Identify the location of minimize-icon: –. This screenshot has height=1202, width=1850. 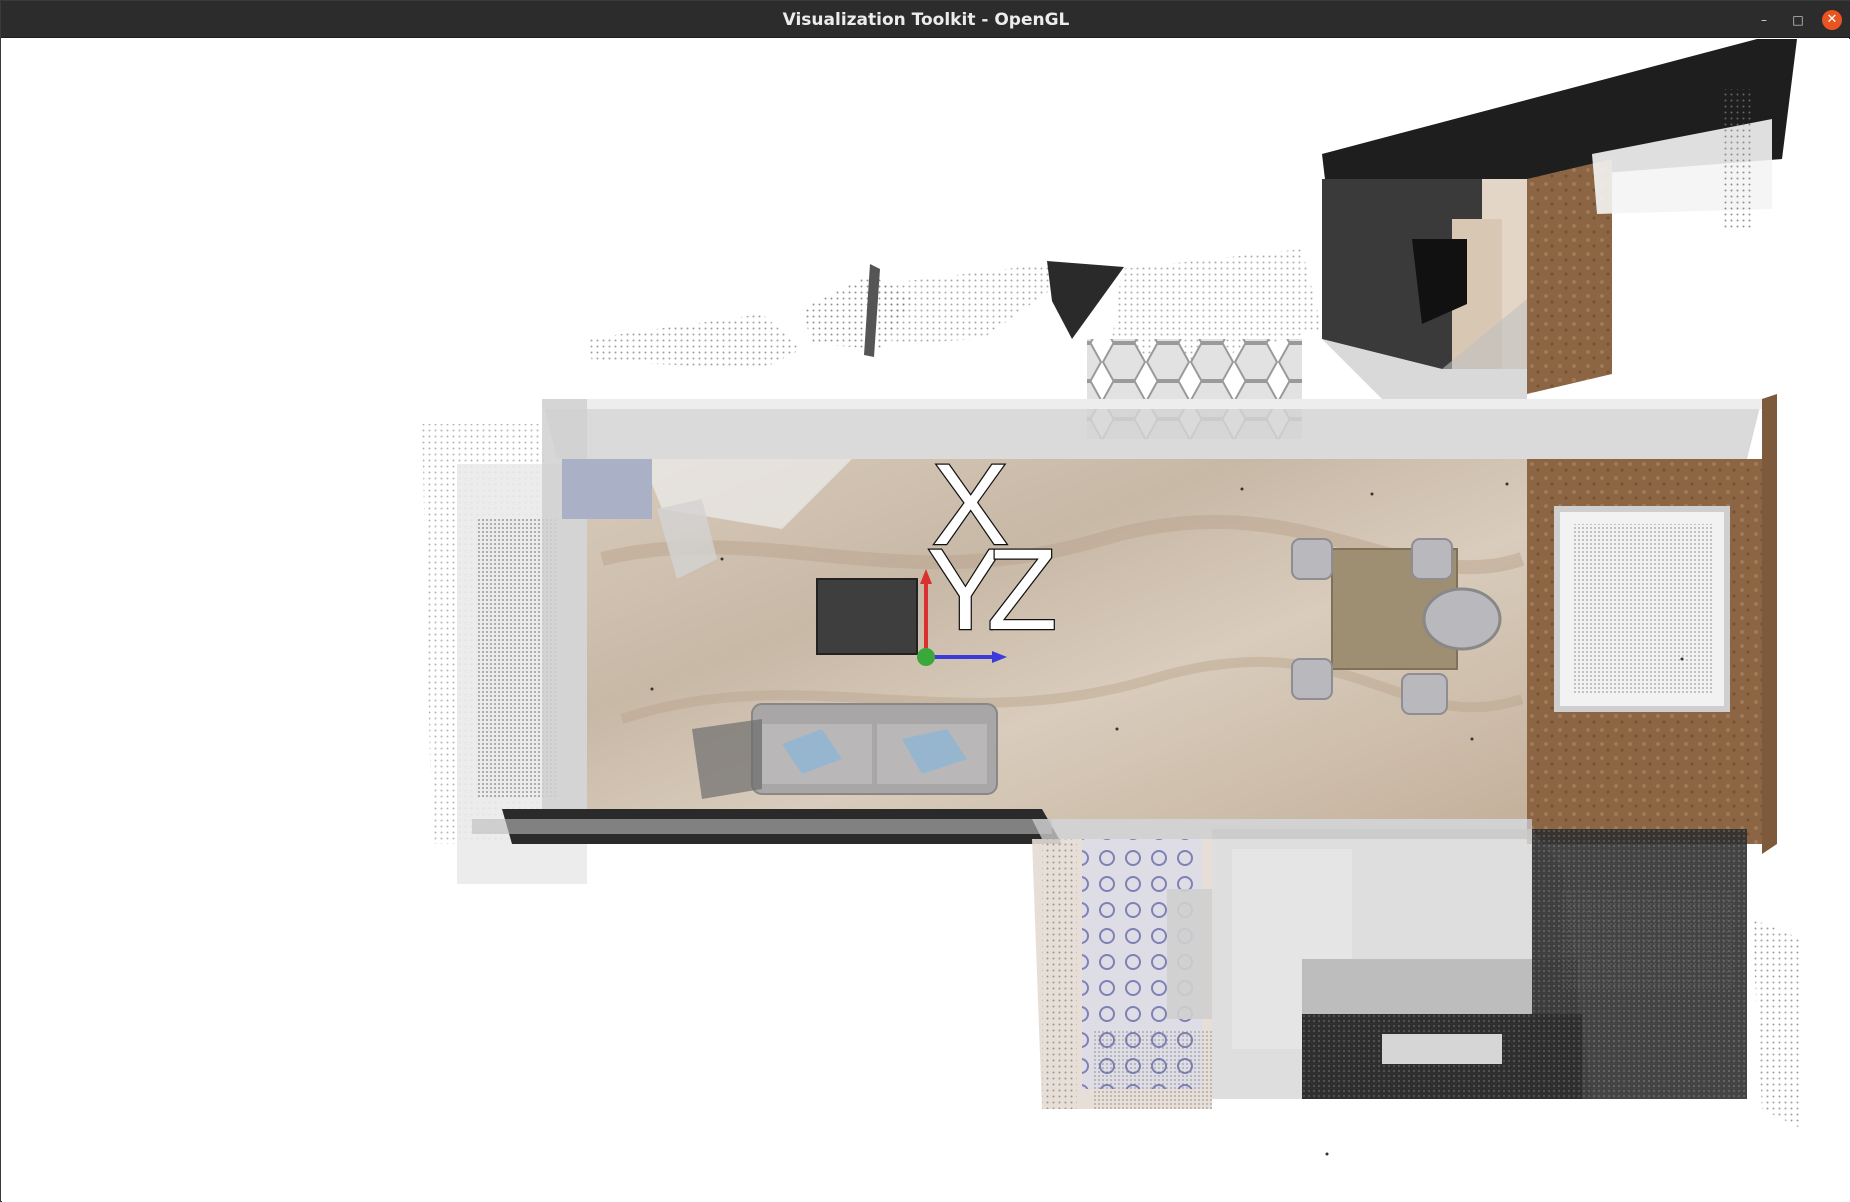
(1764, 20).